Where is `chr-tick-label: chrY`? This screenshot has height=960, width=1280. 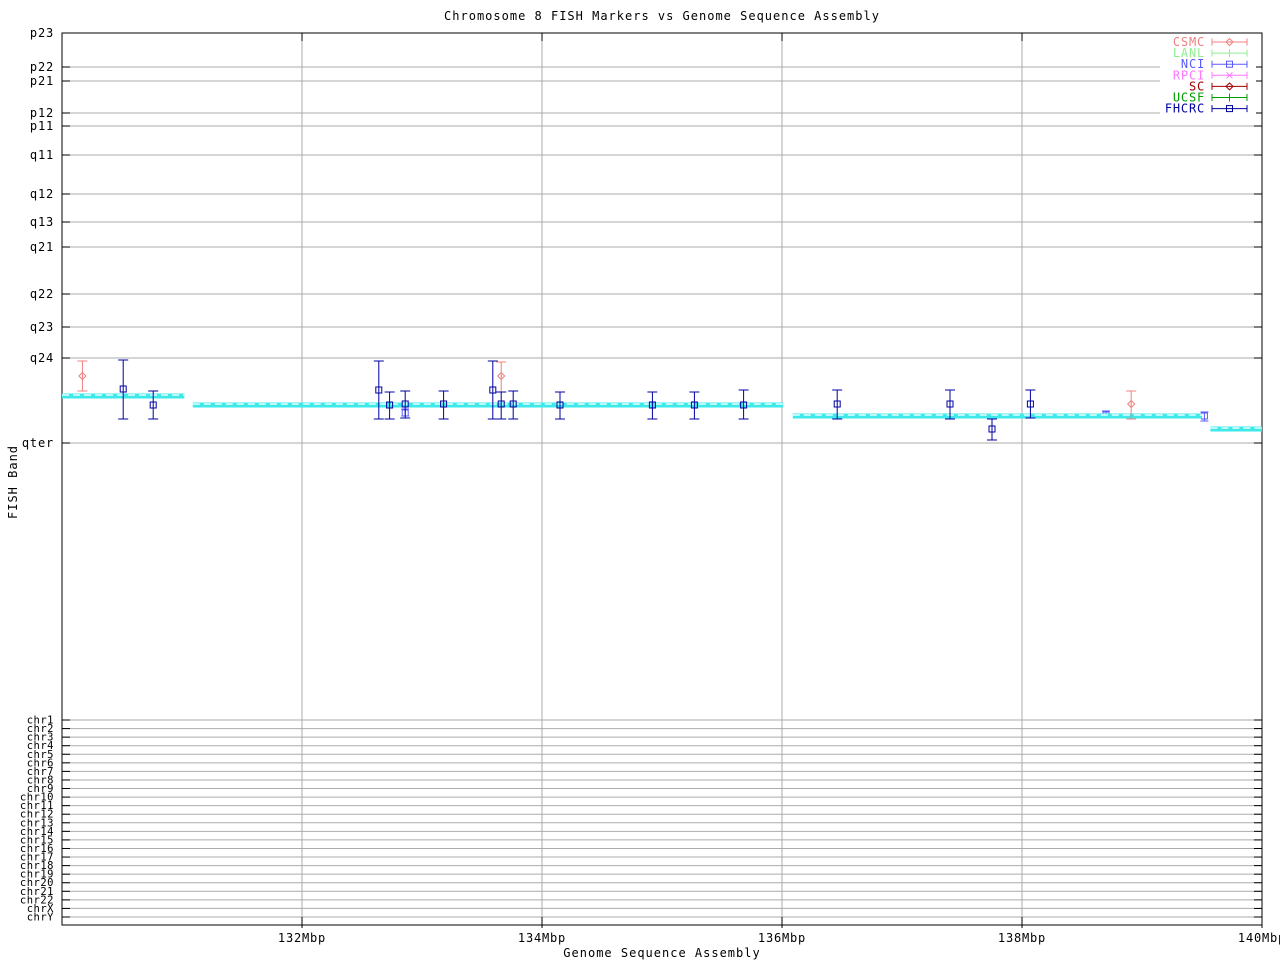
chr-tick-label: chrY is located at coordinates (40, 918).